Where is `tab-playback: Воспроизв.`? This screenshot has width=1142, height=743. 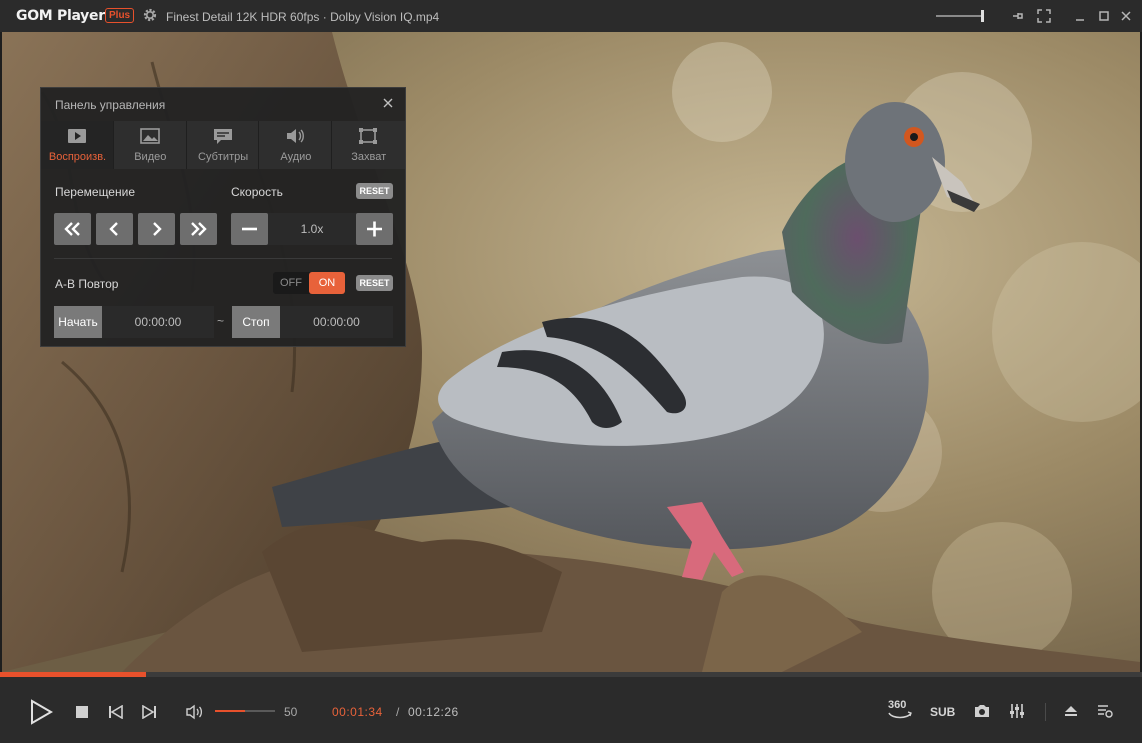 tab-playback: Воспроизв. is located at coordinates (77, 145).